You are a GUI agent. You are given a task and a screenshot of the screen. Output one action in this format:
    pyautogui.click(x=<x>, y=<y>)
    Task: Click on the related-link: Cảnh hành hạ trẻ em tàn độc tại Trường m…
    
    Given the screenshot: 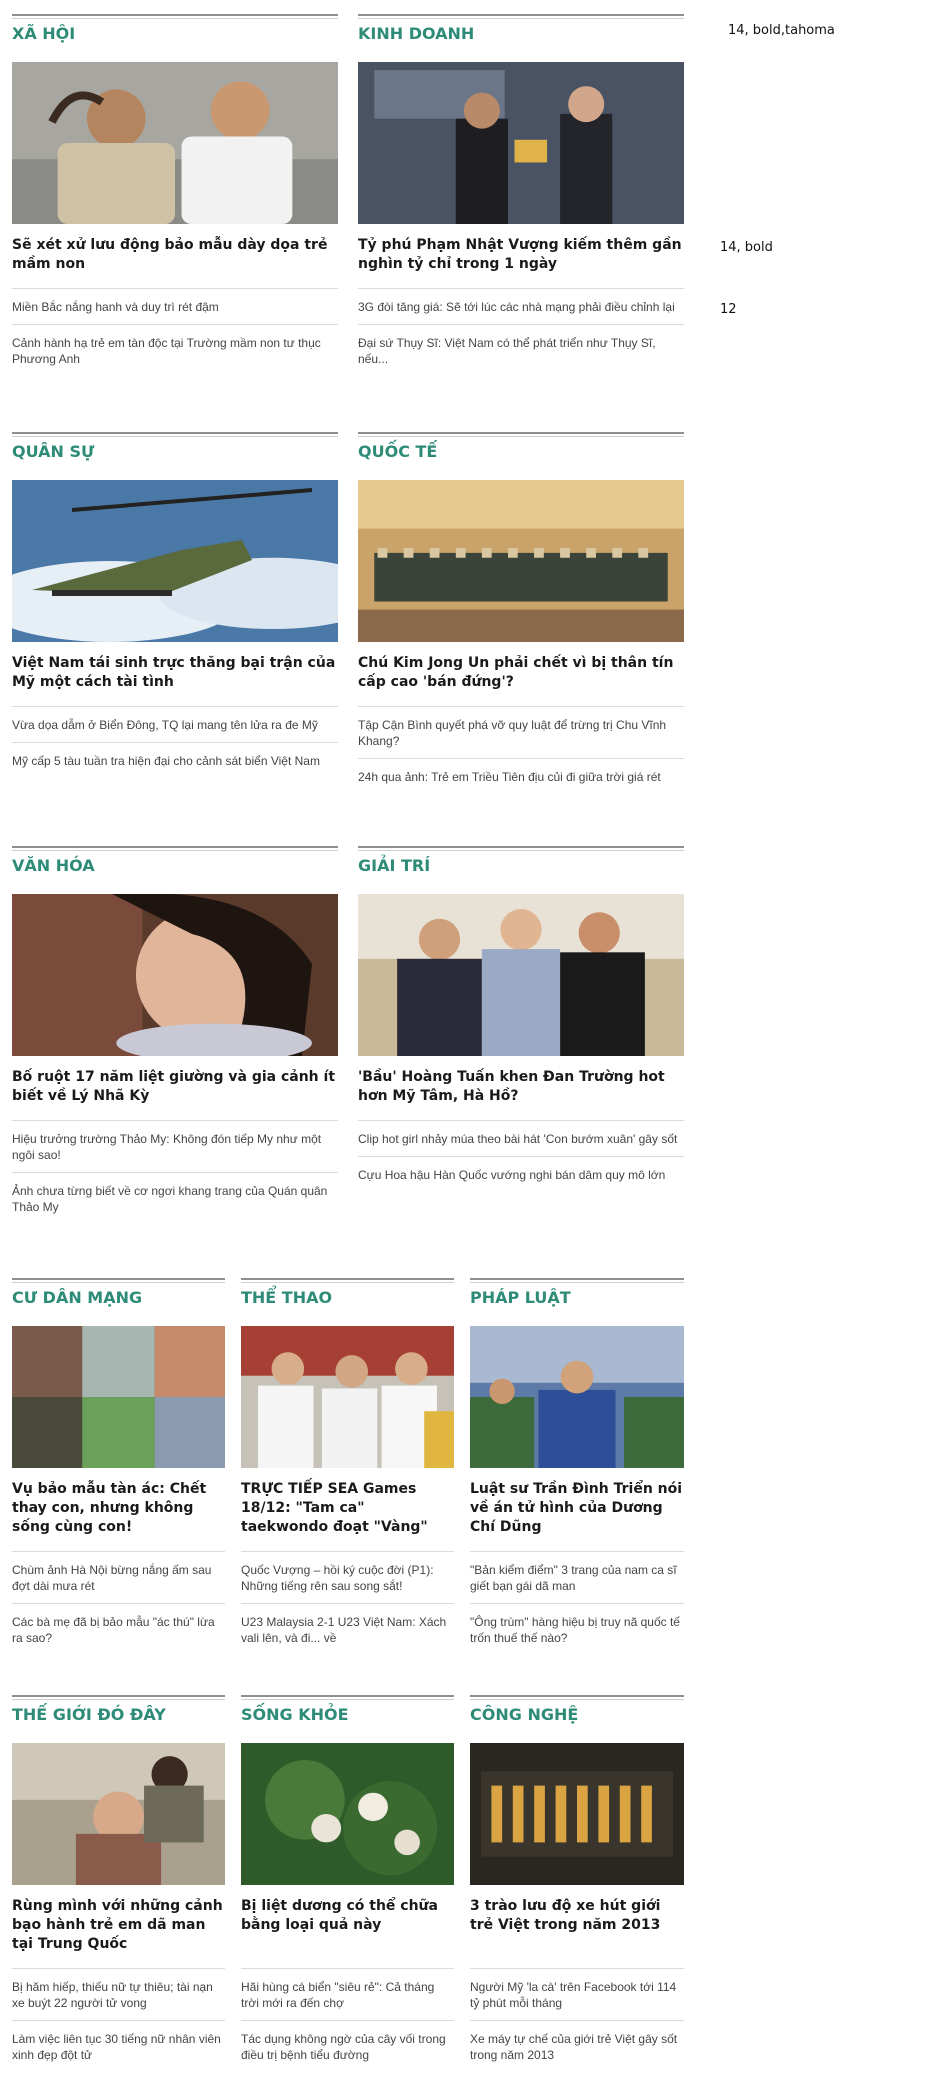 What is the action you would take?
    pyautogui.click(x=175, y=350)
    